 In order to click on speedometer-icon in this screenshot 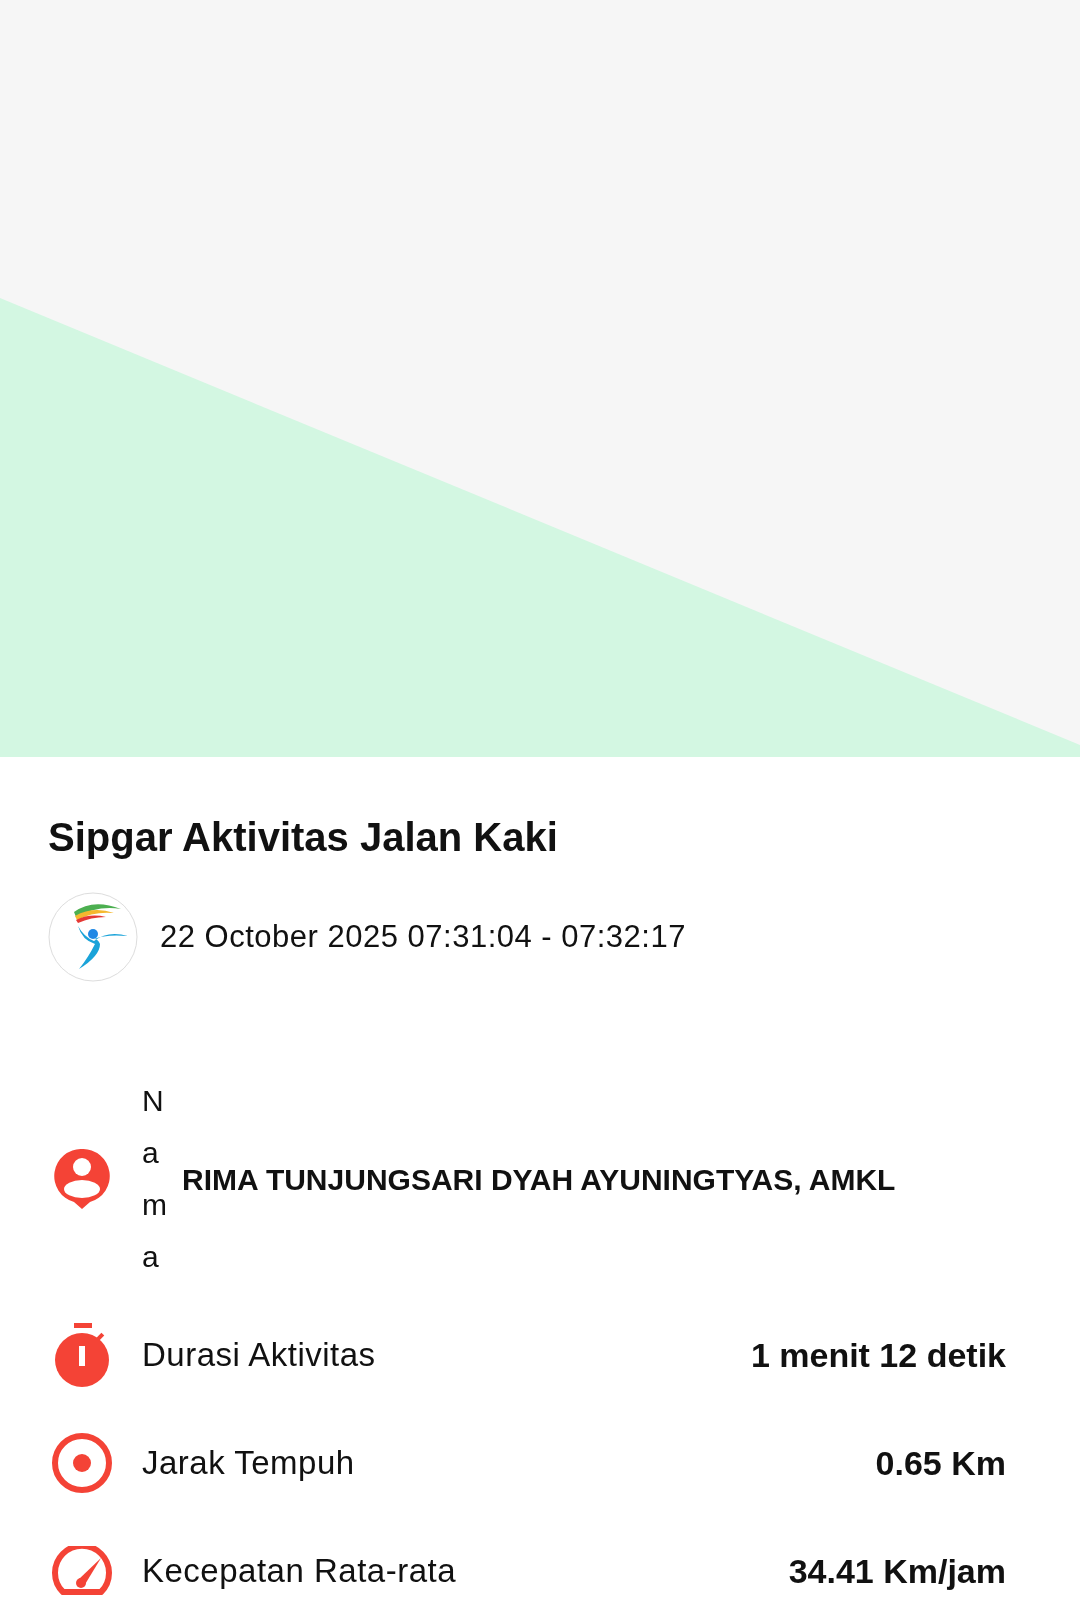, I will do `click(82, 1571)`.